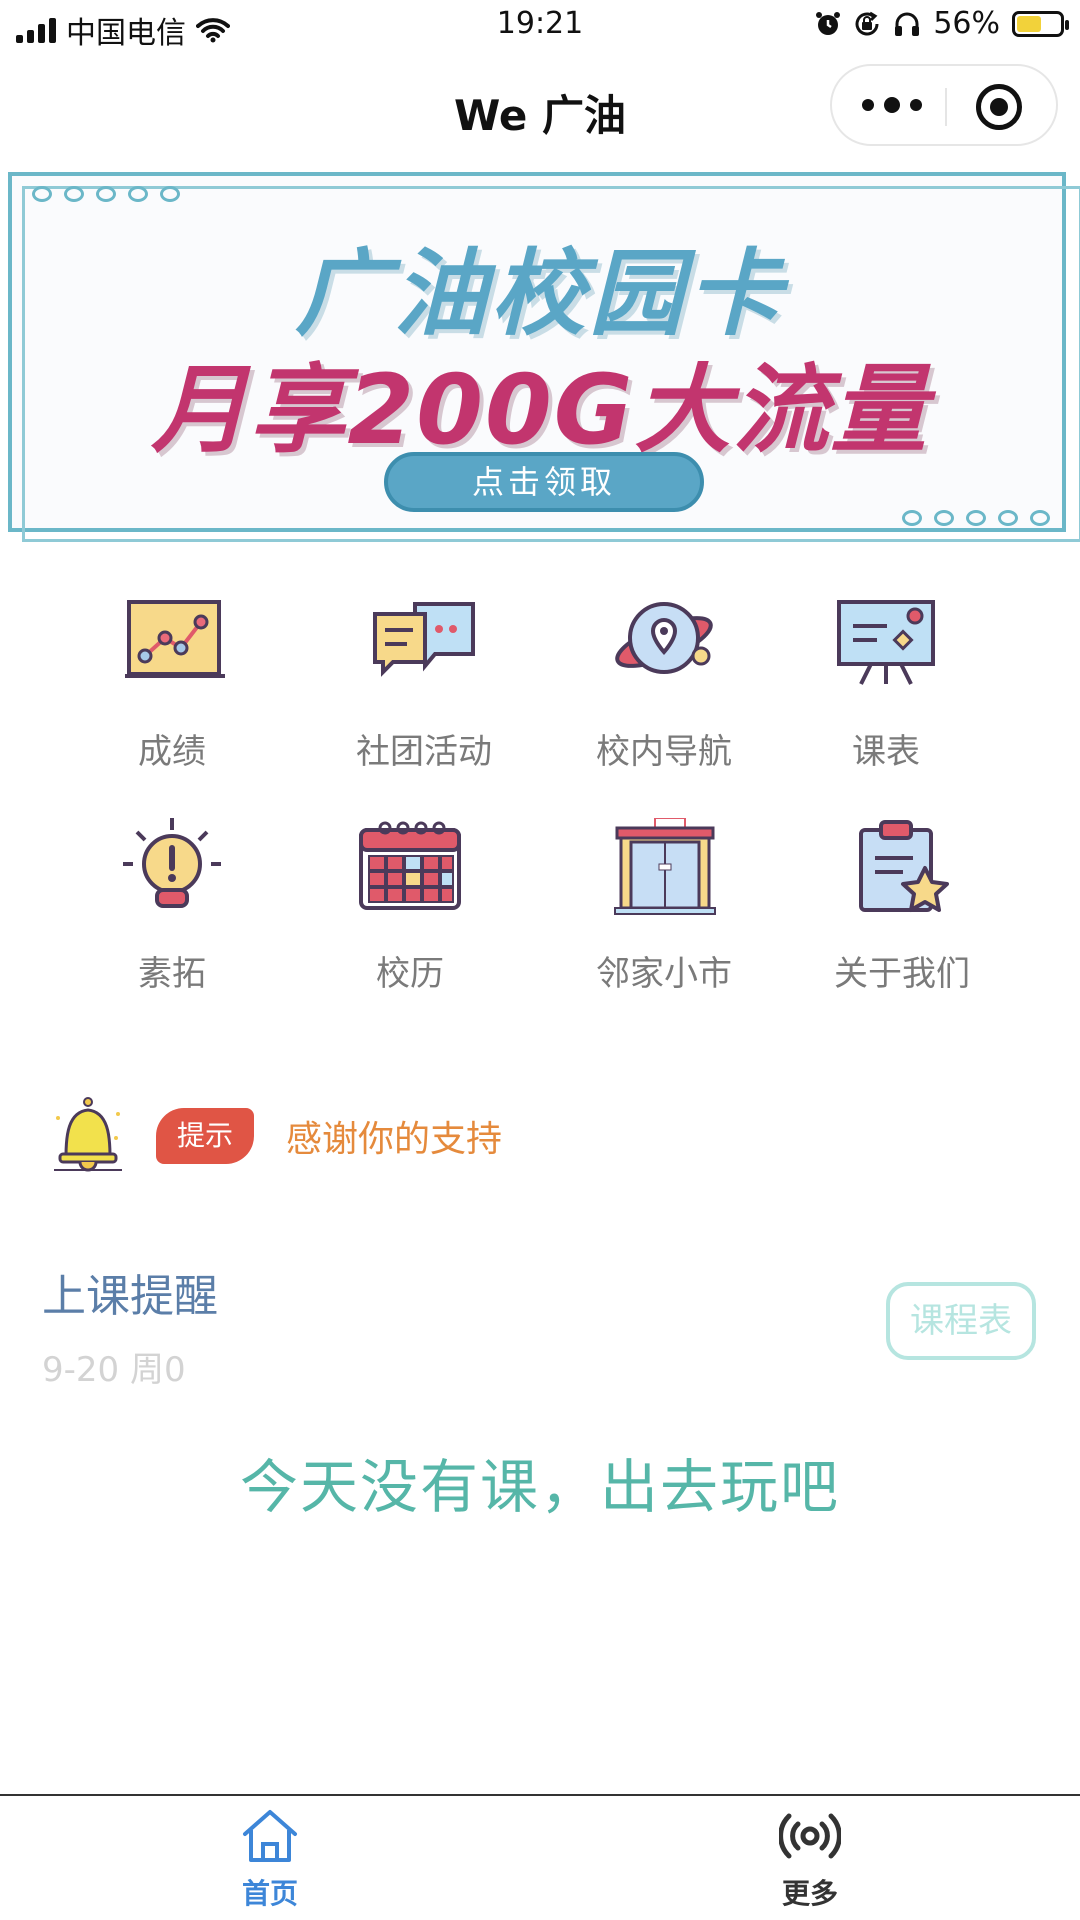 This screenshot has height=1920, width=1080. I want to click on tab-bar: 首页 更多, so click(540, 1857).